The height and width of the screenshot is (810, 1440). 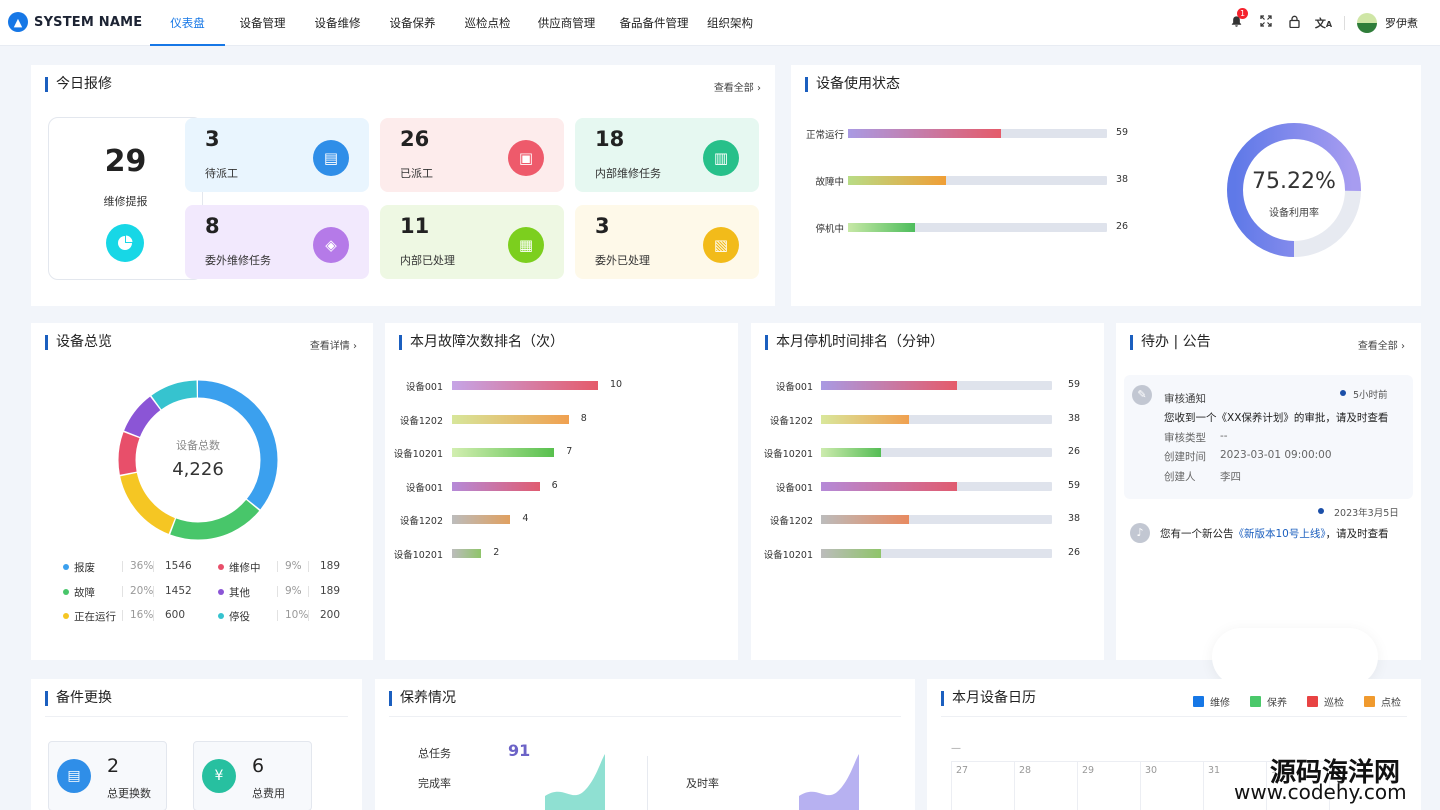 What do you see at coordinates (330, 590) in the screenshot?
I see `legend-count: 189` at bounding box center [330, 590].